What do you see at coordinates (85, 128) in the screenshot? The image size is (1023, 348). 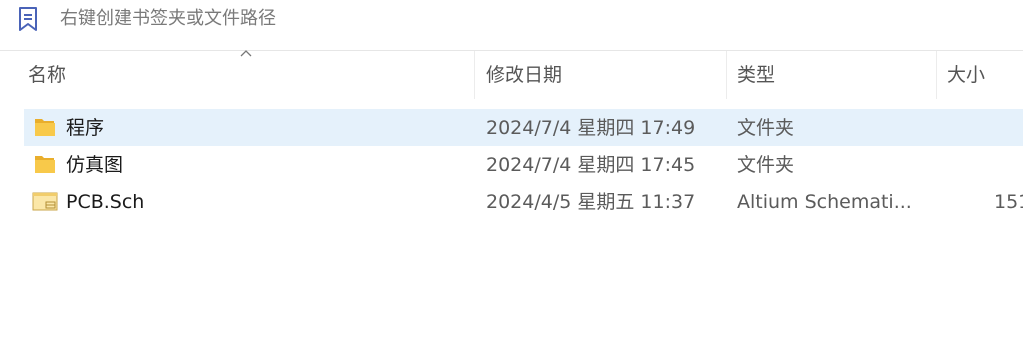 I see `file-name: 程序` at bounding box center [85, 128].